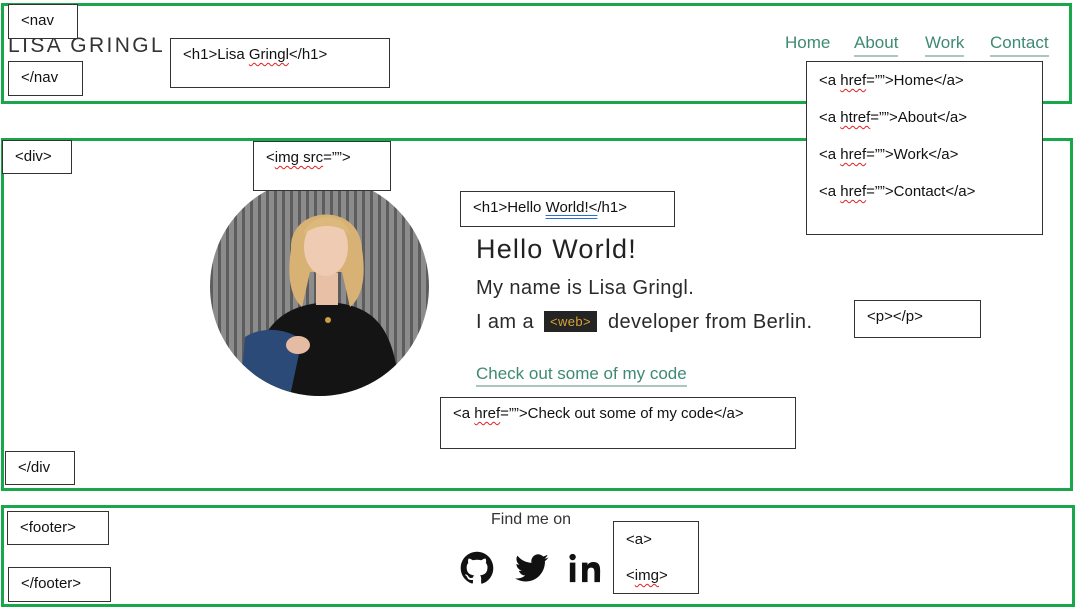 The height and width of the screenshot is (616, 1082). What do you see at coordinates (639, 539) in the screenshot?
I see `annotation-text: <a>` at bounding box center [639, 539].